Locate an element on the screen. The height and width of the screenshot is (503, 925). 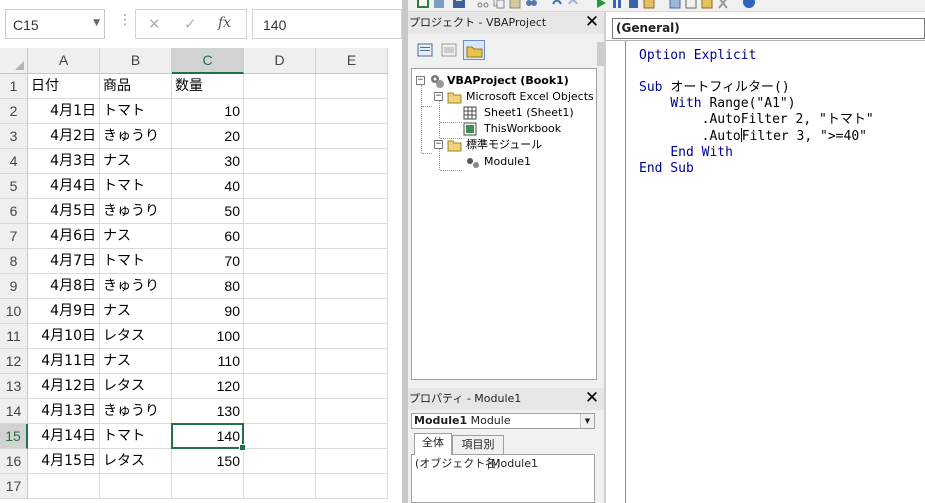
cell-a13: 4月12日 is located at coordinates (64, 386).